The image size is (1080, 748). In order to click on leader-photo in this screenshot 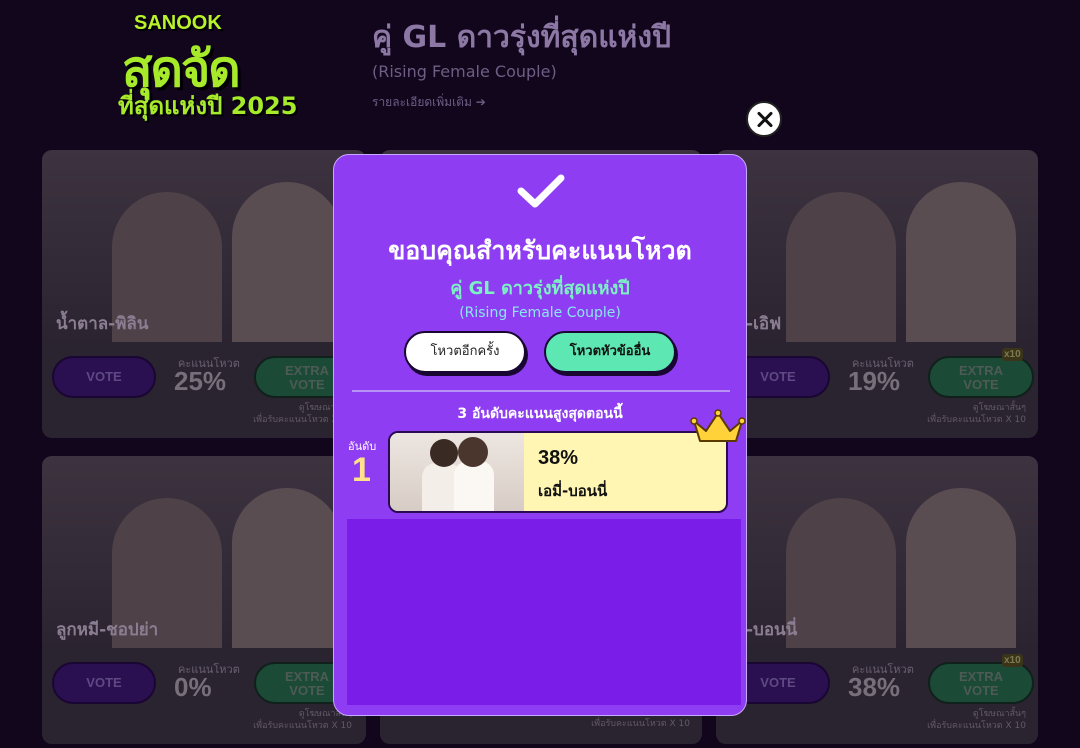, I will do `click(457, 472)`.